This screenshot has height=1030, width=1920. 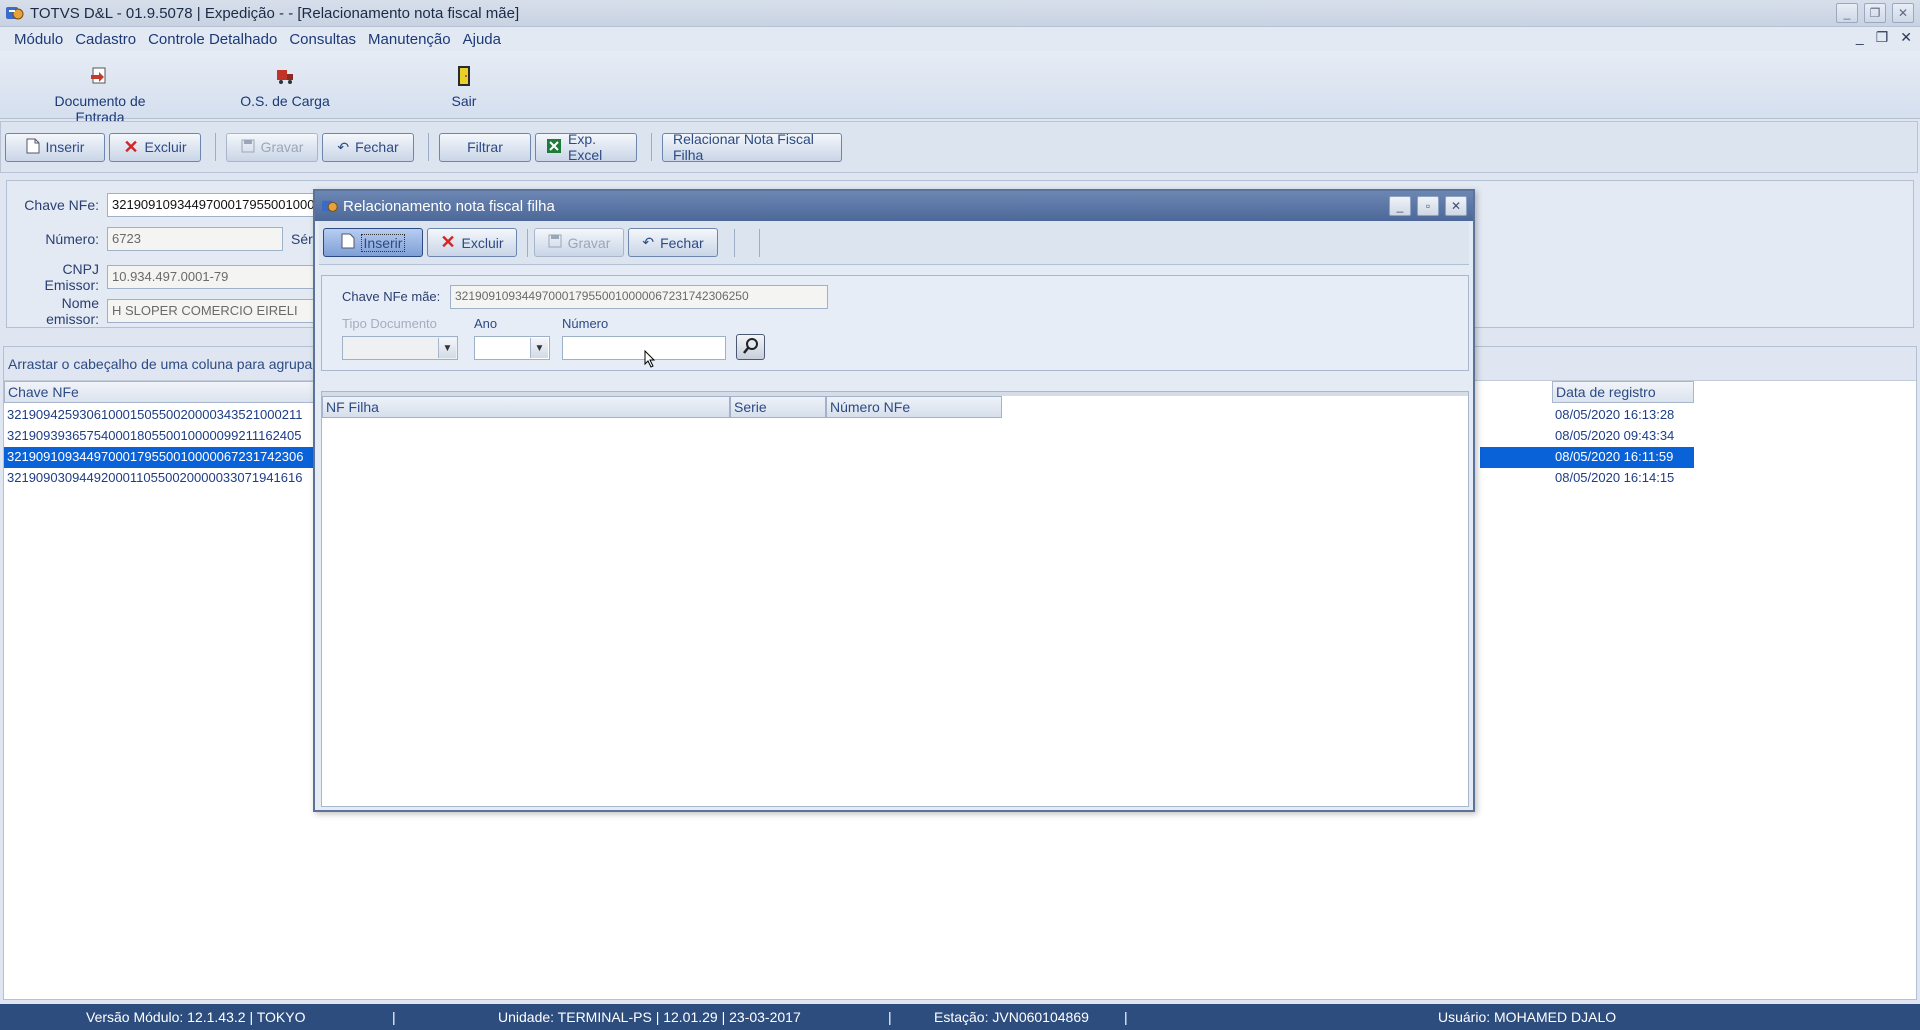 What do you see at coordinates (586, 147) in the screenshot?
I see `export-excel-button: Exp. Excel` at bounding box center [586, 147].